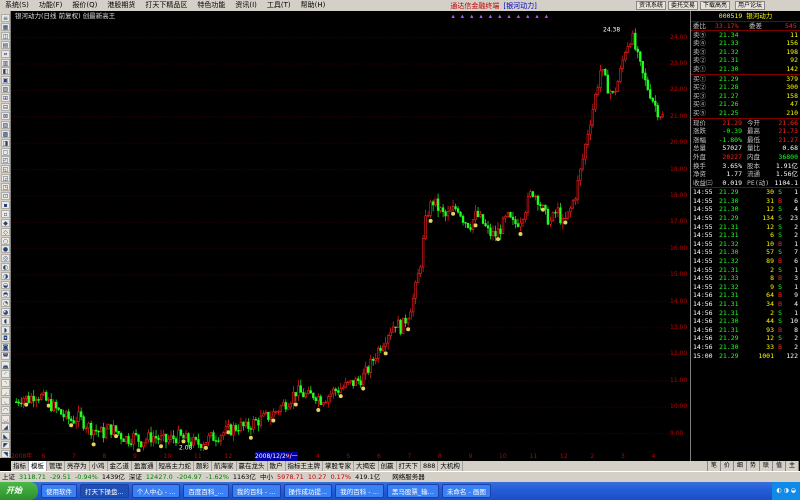  Describe the element at coordinates (745, 218) in the screenshot. I see `tick-row: 14:55 21.29 134 S 23` at that location.